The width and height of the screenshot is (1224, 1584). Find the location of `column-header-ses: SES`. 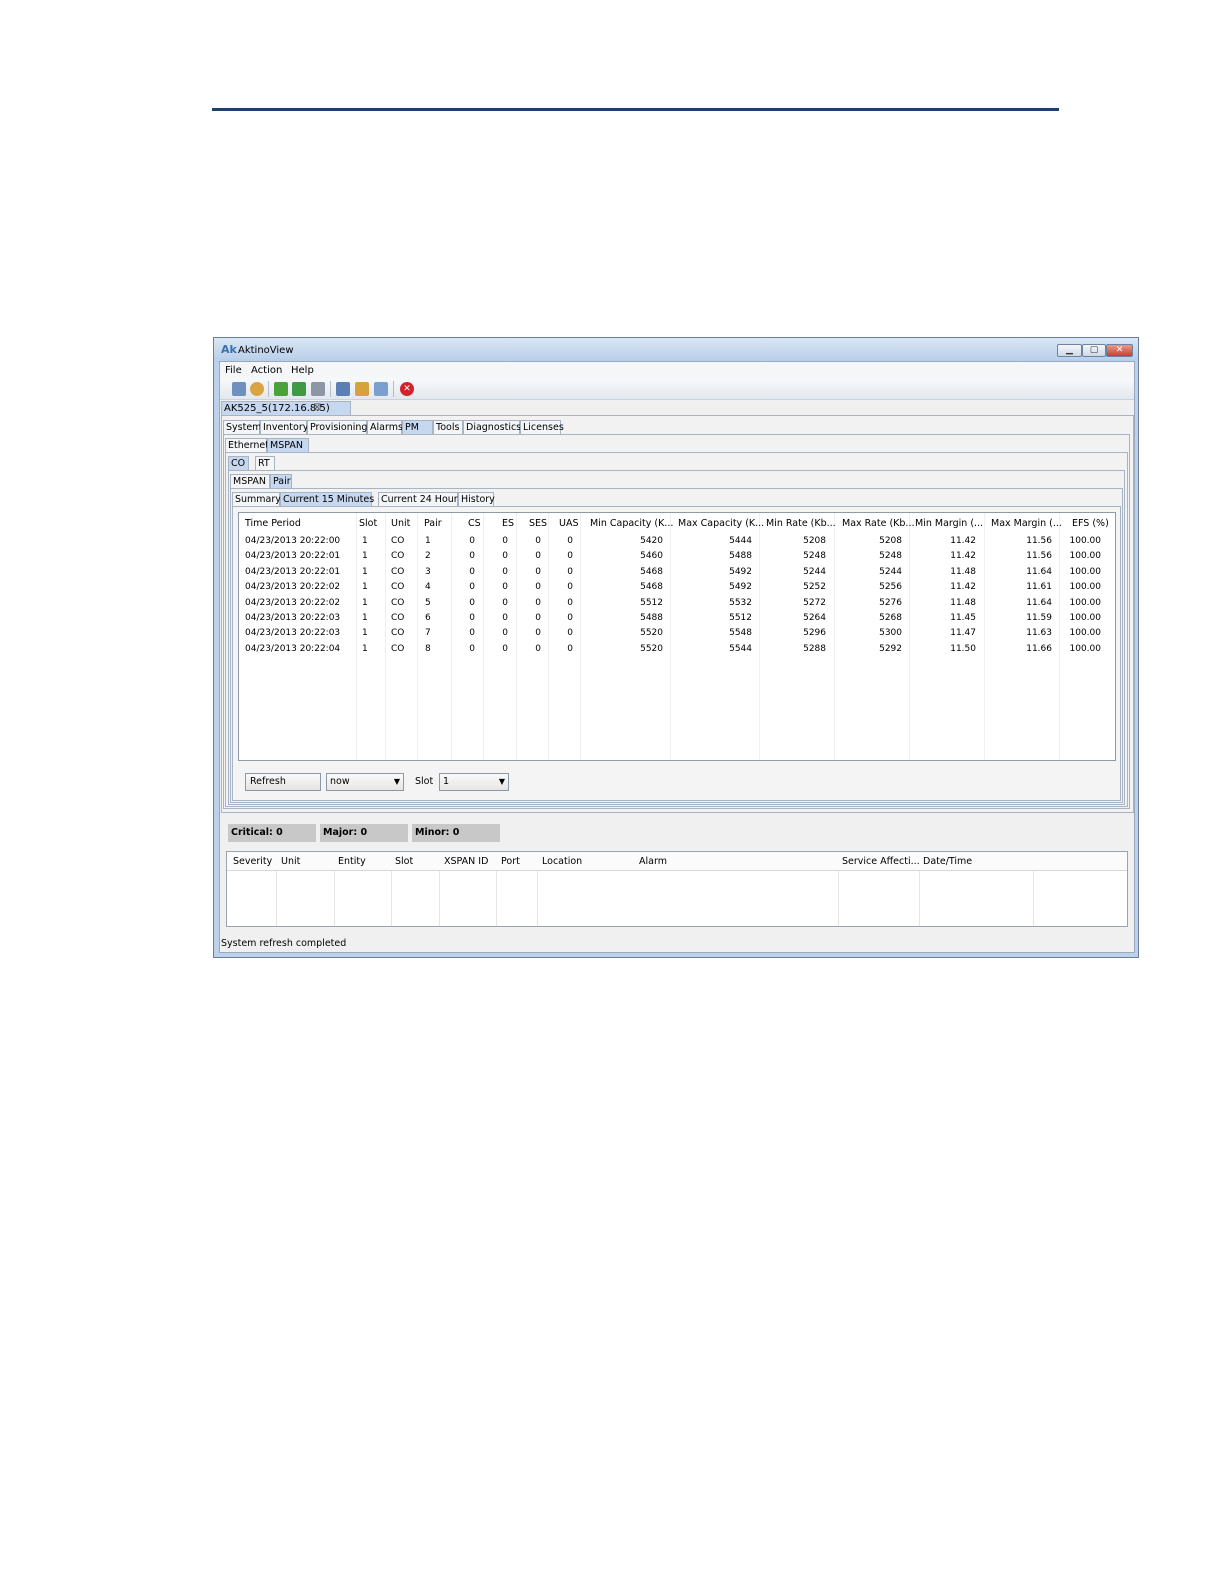

column-header-ses: SES is located at coordinates (538, 523).